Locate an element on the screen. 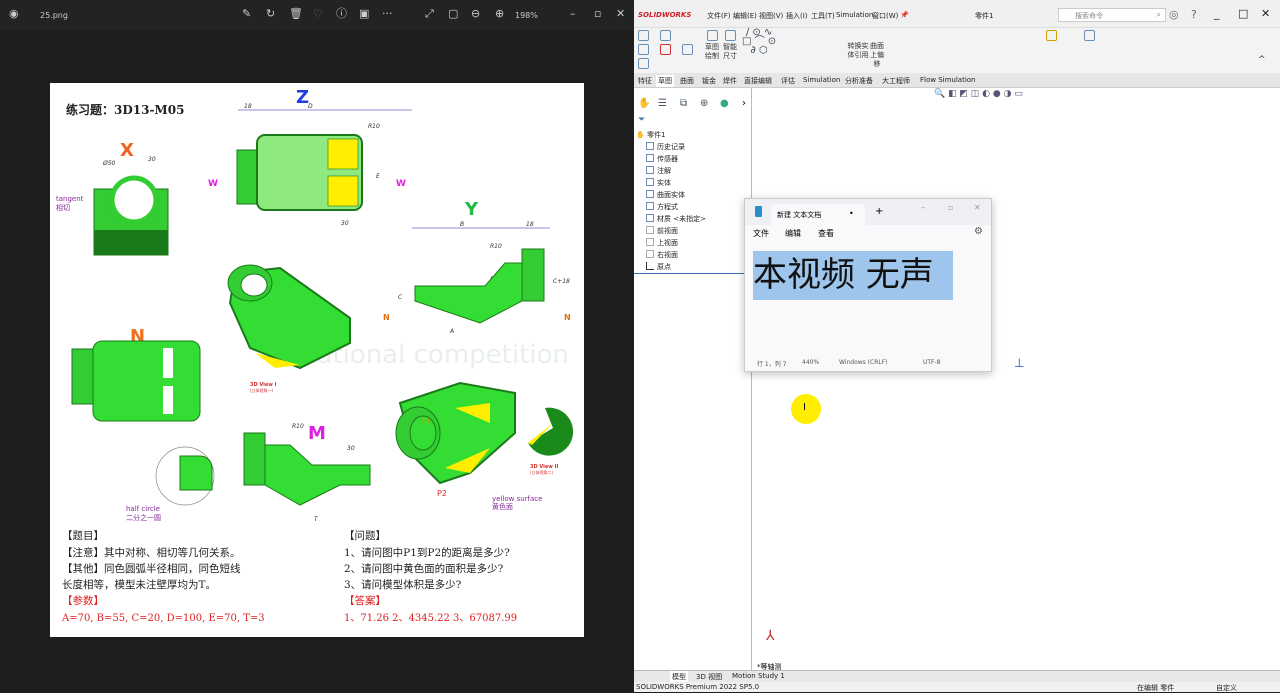 The image size is (1280, 693). sketch-entities-icons: / ⊙ ∿ □ ⌒ ⊙ ∂ ⬡ is located at coordinates (759, 42).